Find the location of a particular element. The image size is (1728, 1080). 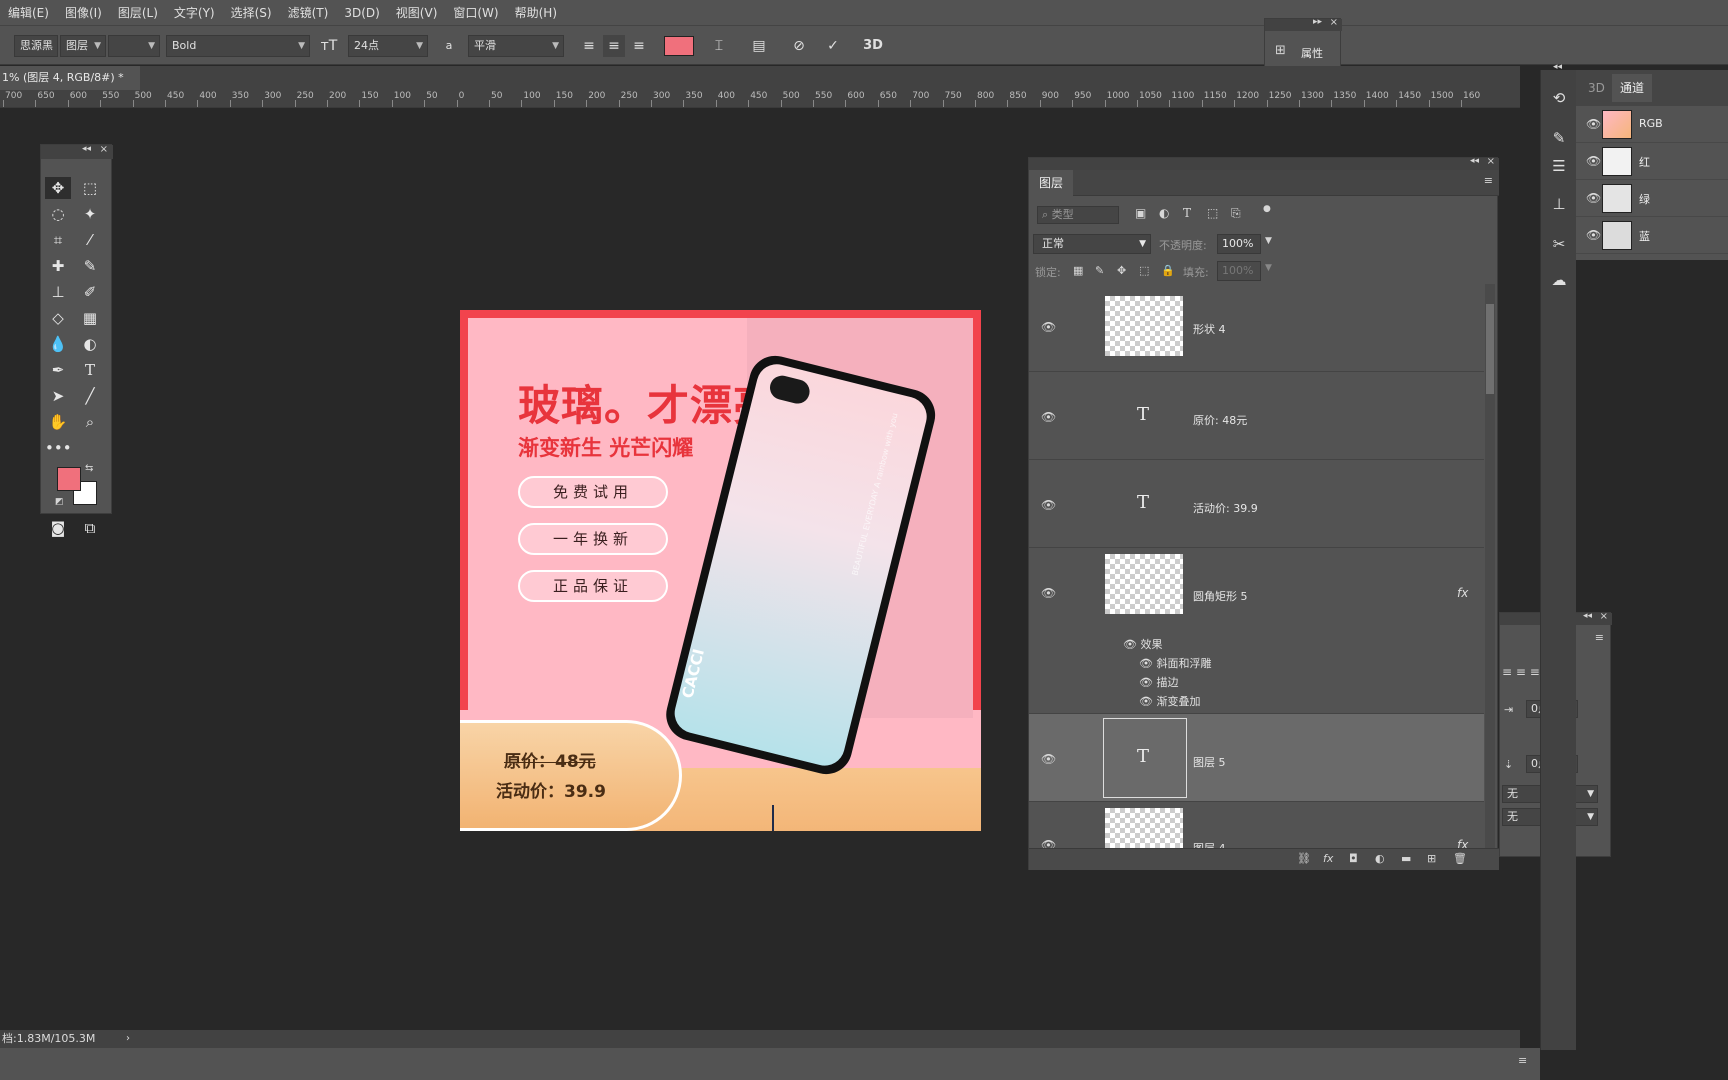

new-layer-icon: ⊞ is located at coordinates (1431, 858).